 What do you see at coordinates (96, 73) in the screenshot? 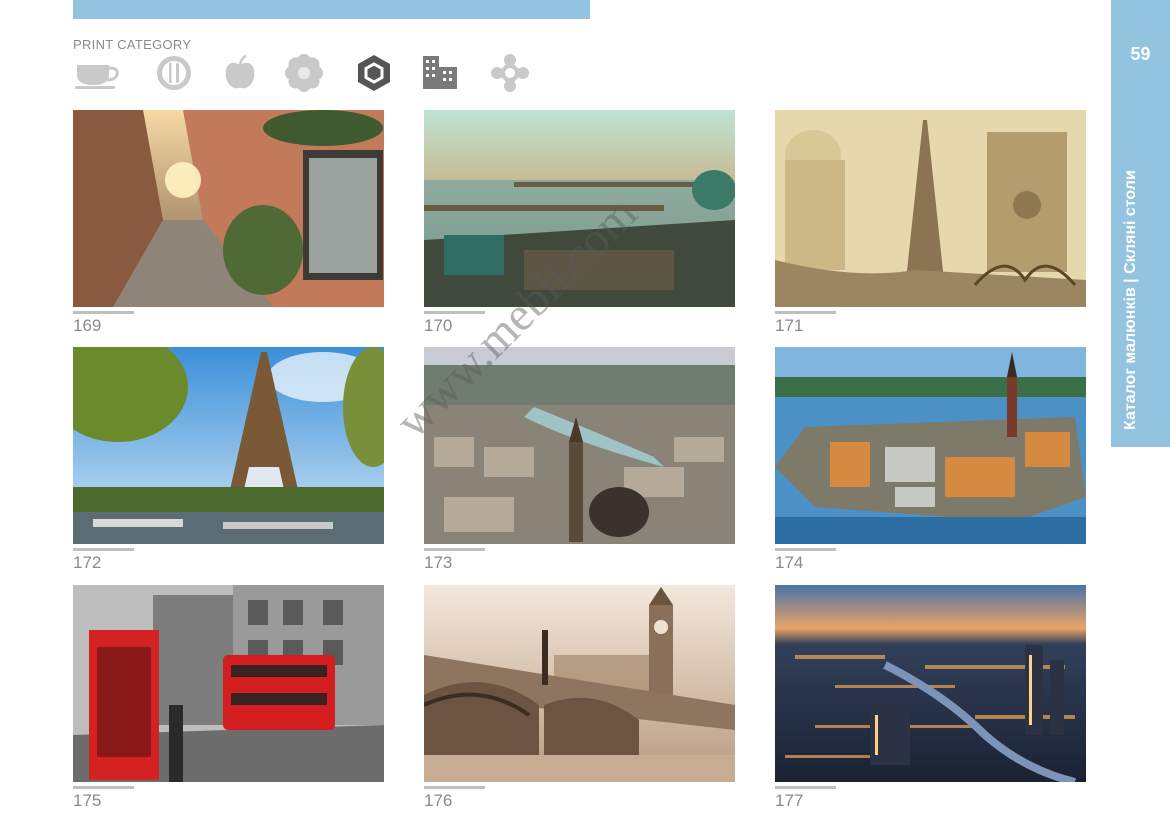
I see `cup-icon` at bounding box center [96, 73].